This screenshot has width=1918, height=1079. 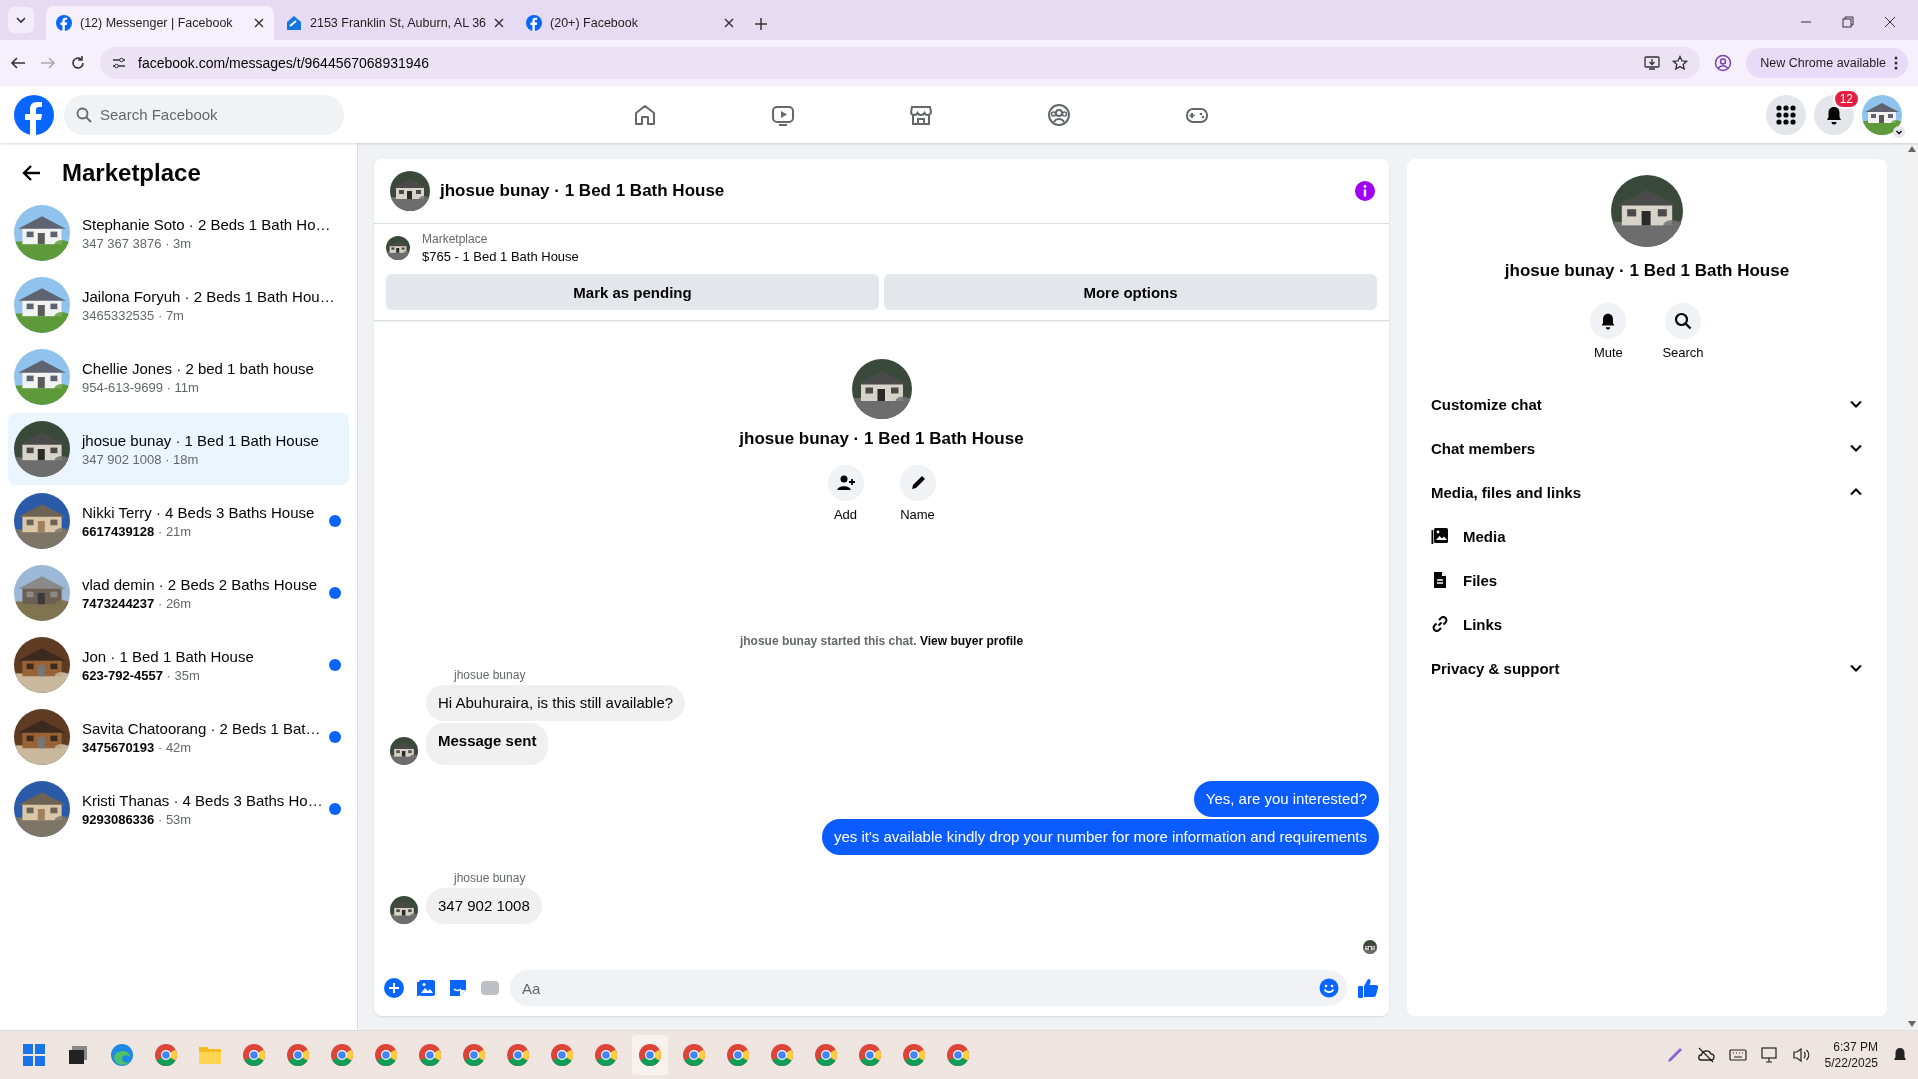 I want to click on keyboard-icon, so click(x=1737, y=1055).